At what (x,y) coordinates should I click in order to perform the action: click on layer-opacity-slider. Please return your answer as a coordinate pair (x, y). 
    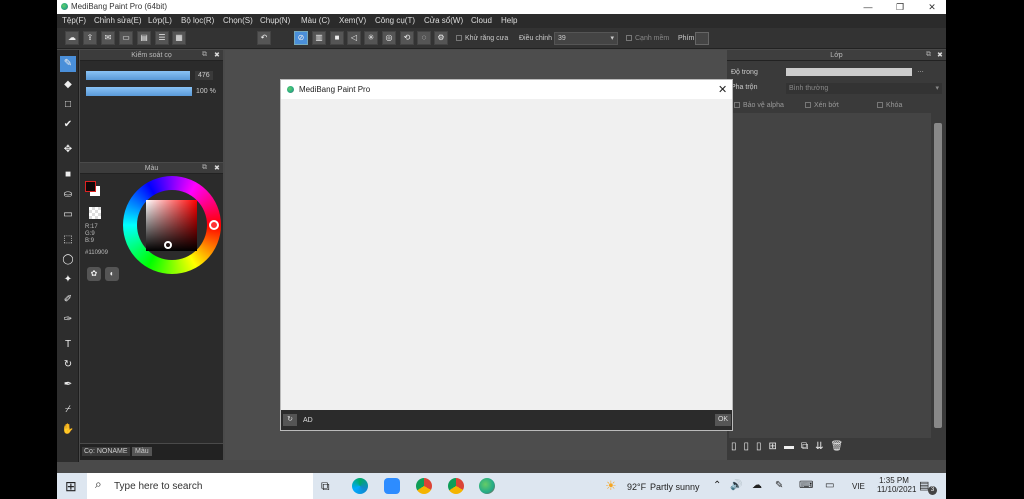
    Looking at the image, I should click on (849, 72).